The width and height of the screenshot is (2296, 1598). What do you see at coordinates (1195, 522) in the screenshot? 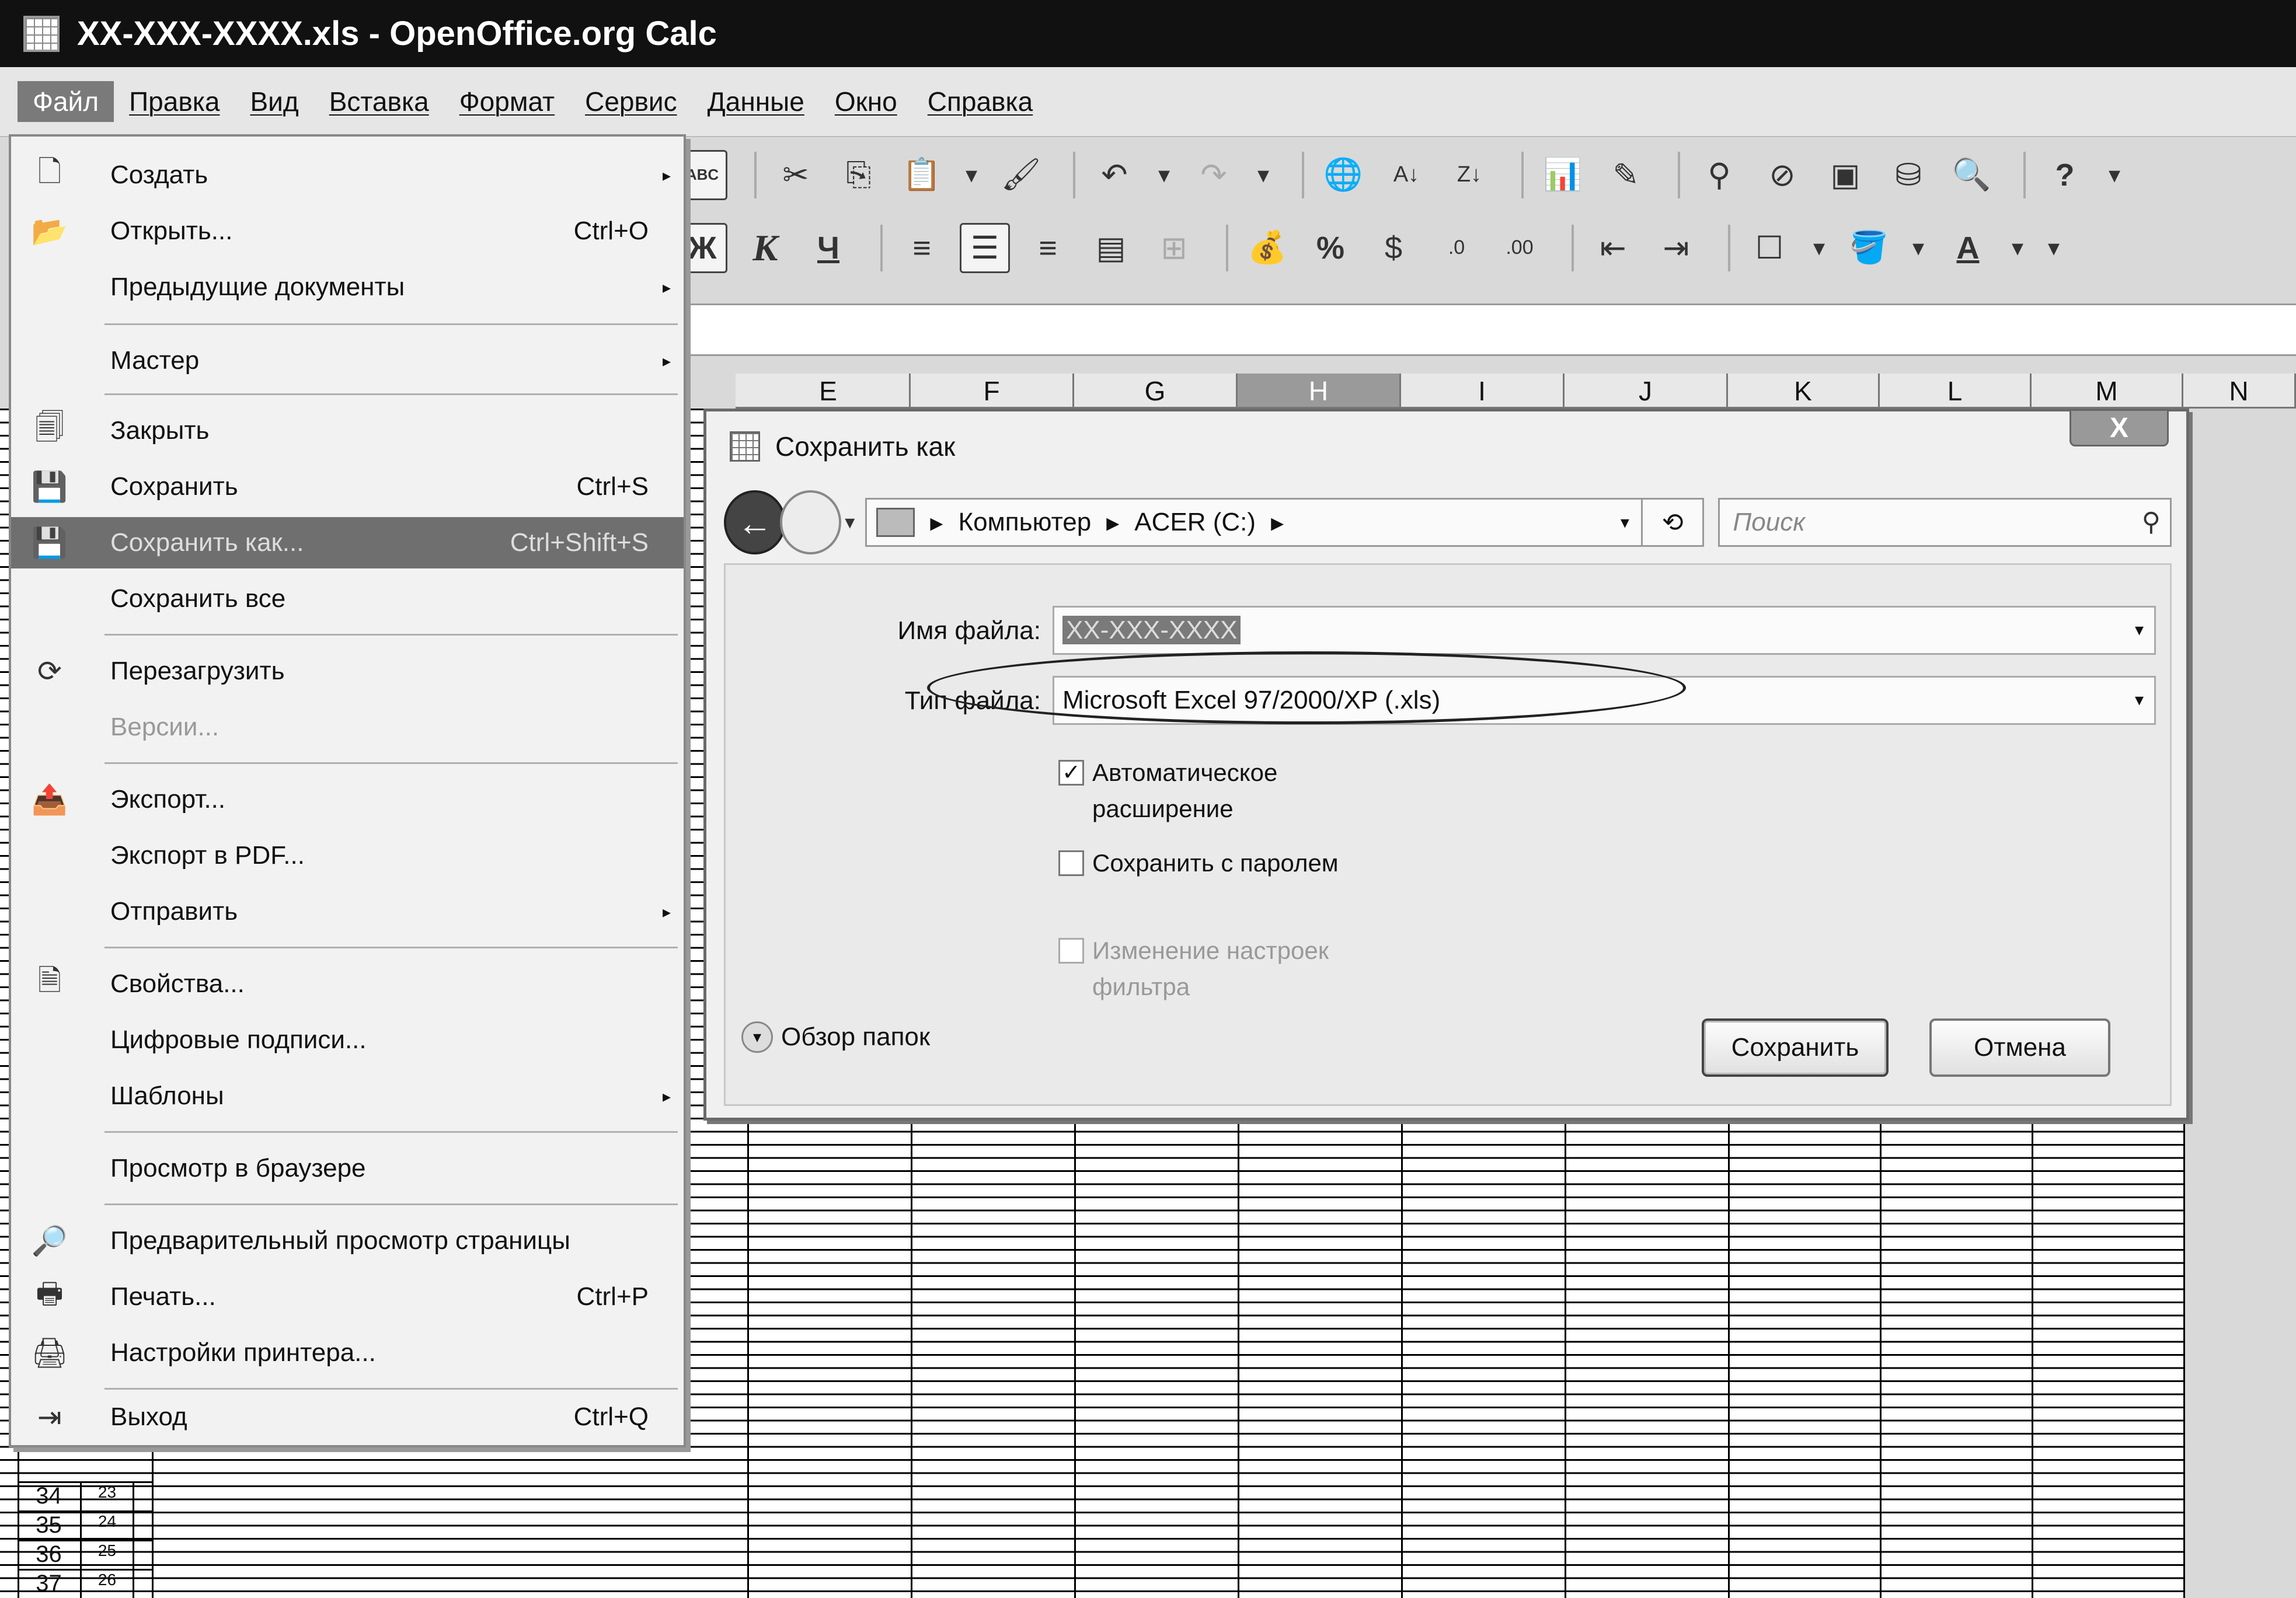
I see `breadcrumb-drive: ACER (C:)` at bounding box center [1195, 522].